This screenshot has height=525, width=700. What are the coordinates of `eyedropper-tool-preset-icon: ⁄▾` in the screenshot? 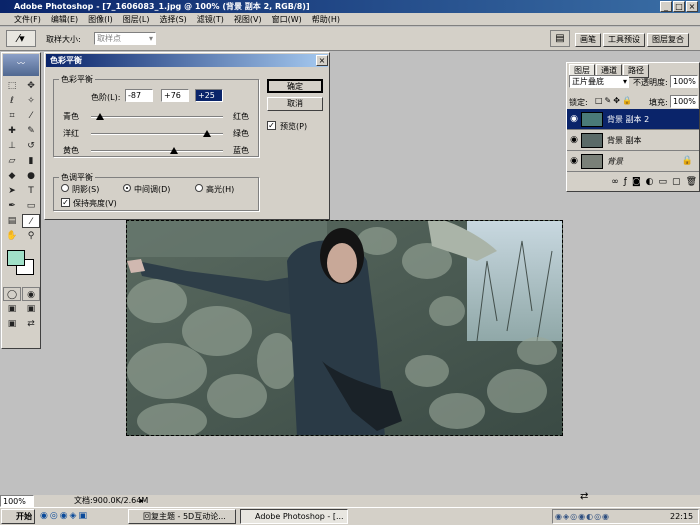 It's located at (21, 38).